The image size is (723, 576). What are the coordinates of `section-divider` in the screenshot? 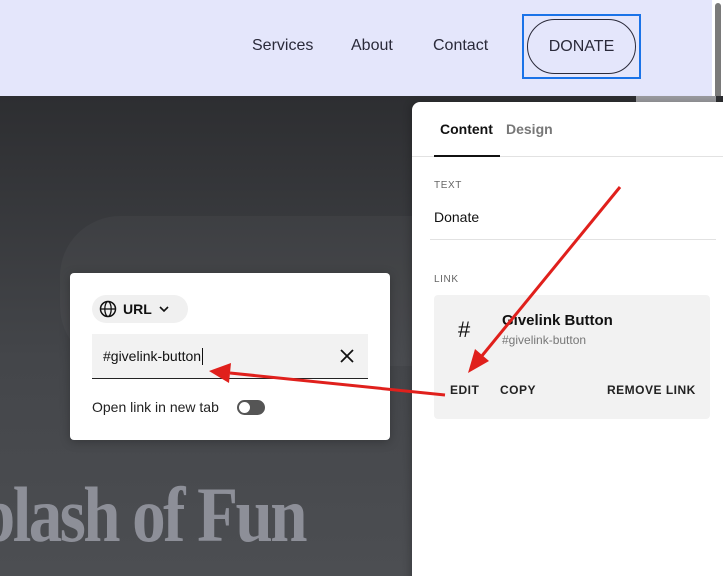 It's located at (573, 239).